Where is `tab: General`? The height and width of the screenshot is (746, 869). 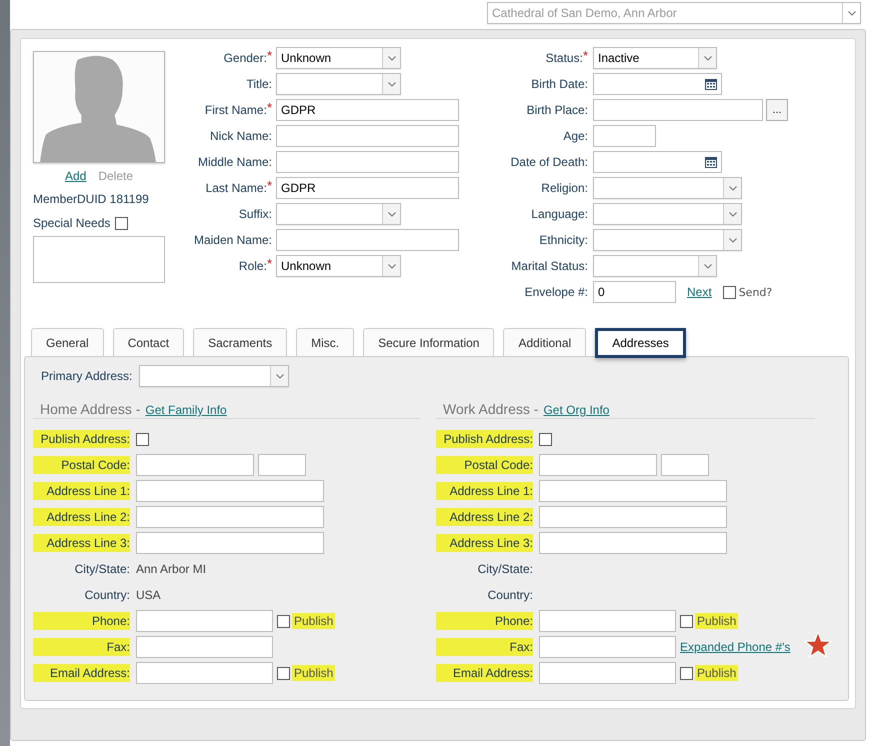 tab: General is located at coordinates (67, 342).